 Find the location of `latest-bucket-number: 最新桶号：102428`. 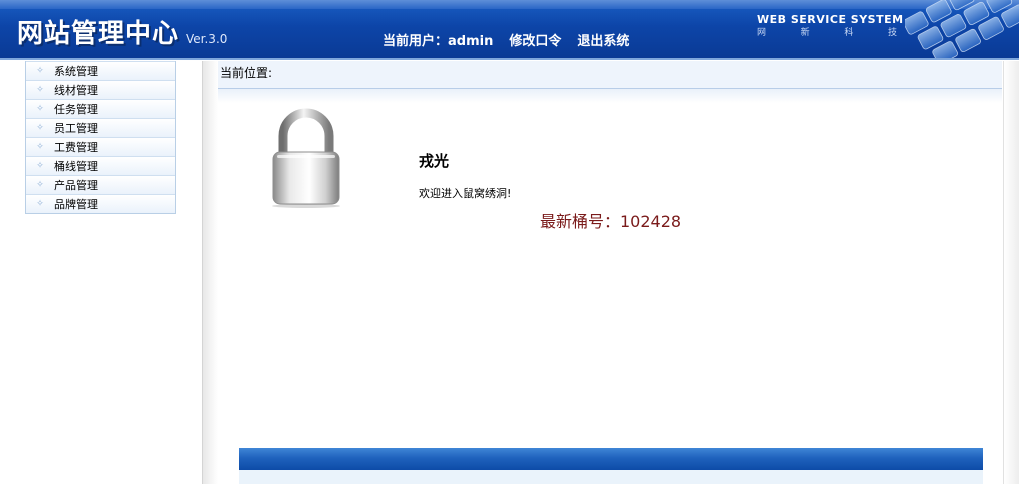

latest-bucket-number: 最新桶号：102428 is located at coordinates (611, 221).